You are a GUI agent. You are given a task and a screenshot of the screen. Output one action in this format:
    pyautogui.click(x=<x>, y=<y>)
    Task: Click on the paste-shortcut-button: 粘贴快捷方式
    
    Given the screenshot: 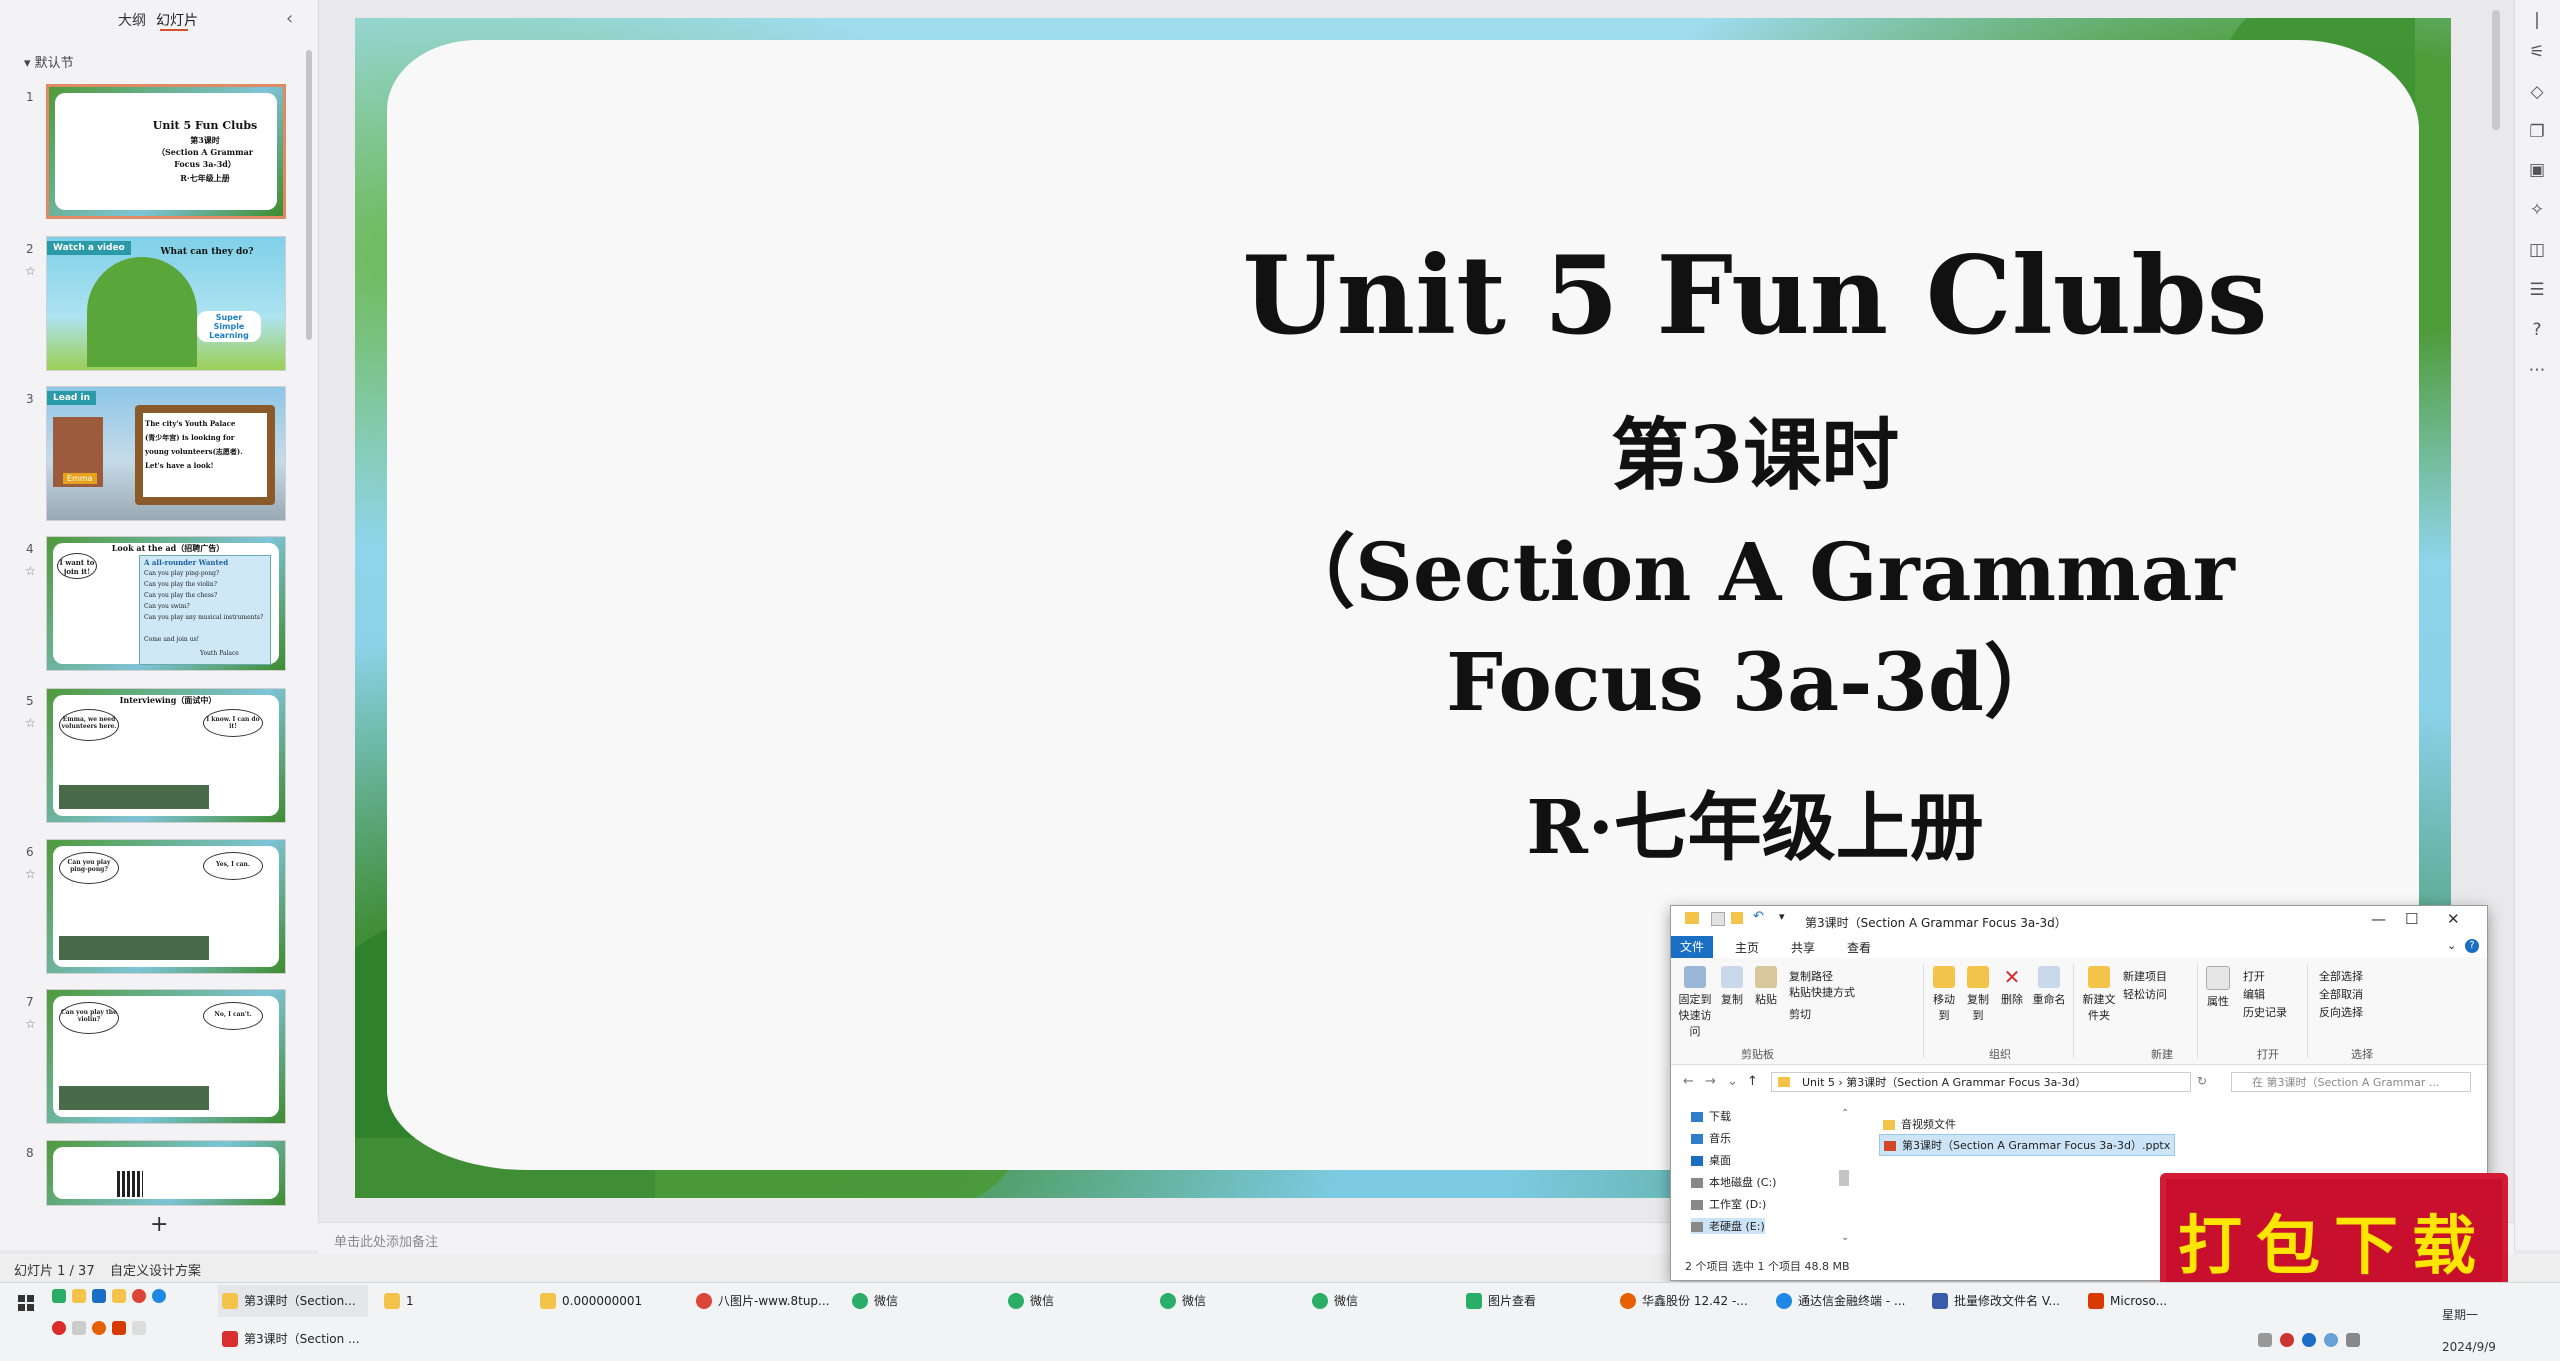 What is the action you would take?
    pyautogui.click(x=1822, y=992)
    